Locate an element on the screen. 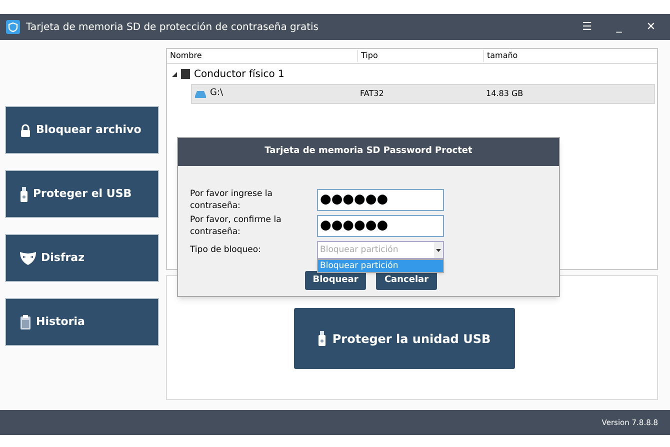 The width and height of the screenshot is (670, 447). dialog-button: Bloquear is located at coordinates (335, 280).